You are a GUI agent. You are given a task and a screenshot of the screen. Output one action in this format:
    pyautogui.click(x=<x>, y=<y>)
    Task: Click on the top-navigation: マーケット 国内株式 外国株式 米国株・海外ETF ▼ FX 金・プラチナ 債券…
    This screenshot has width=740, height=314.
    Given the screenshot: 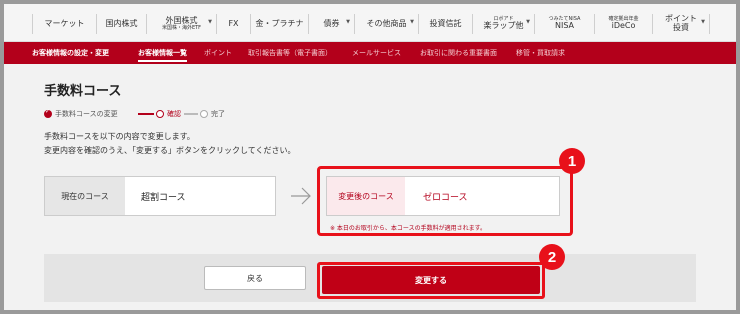 What is the action you would take?
    pyautogui.click(x=370, y=23)
    